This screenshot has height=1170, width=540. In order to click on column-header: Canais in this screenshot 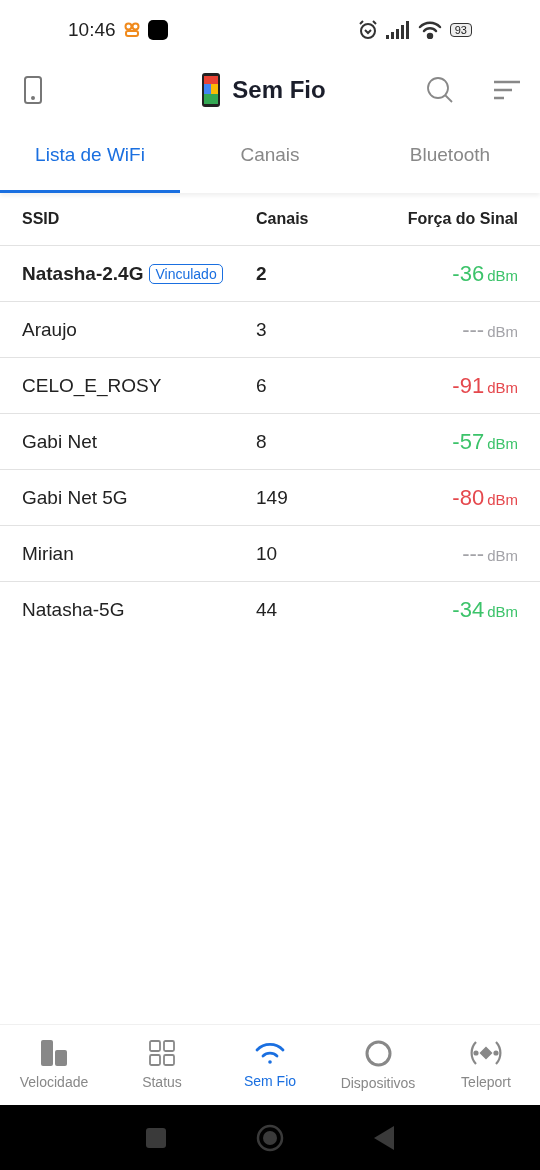, I will do `click(283, 219)`.